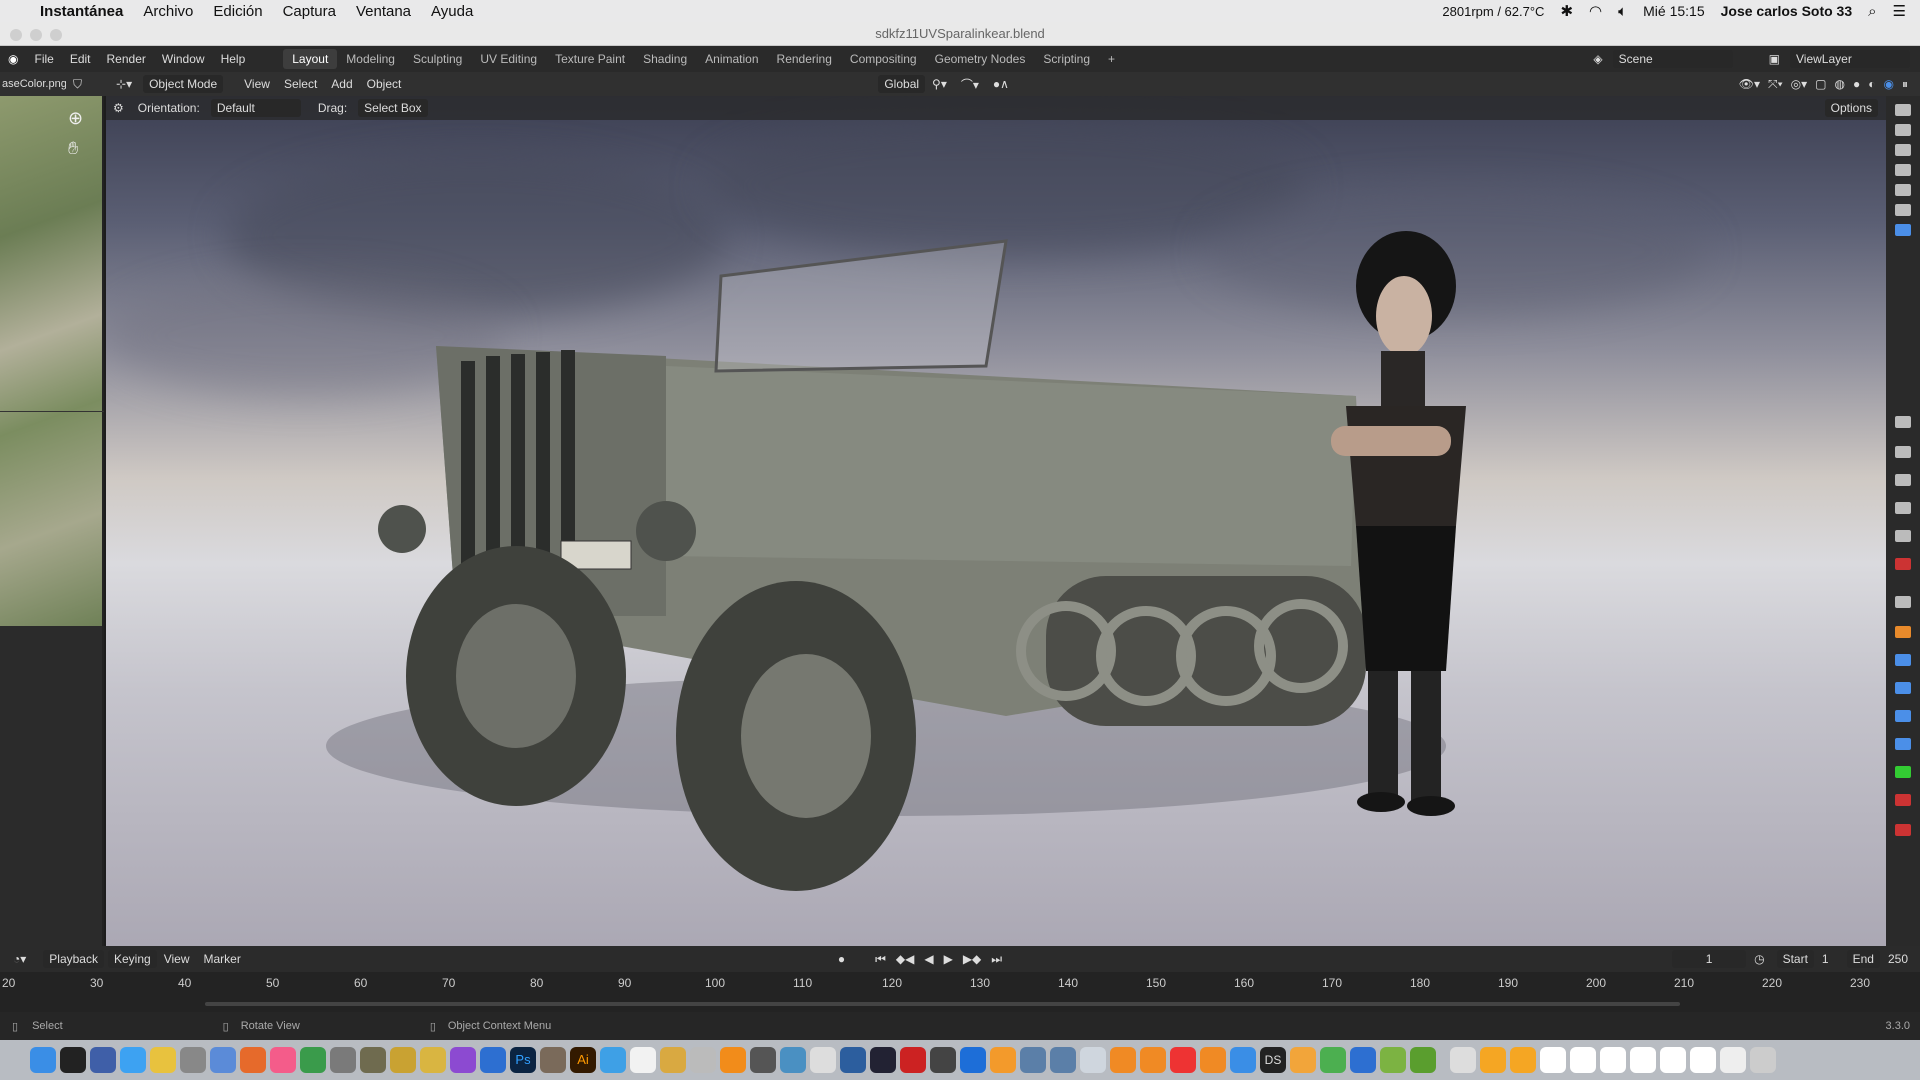 The image size is (1920, 1080). Describe the element at coordinates (928, 959) in the screenshot. I see `play-reverse-icon: ◀` at that location.